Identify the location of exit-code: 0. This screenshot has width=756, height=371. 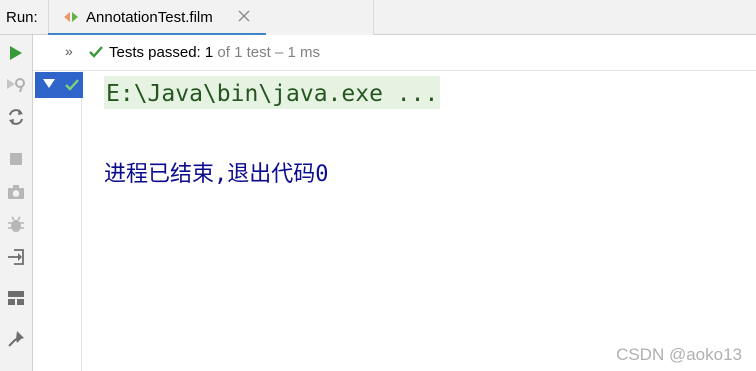
(322, 174).